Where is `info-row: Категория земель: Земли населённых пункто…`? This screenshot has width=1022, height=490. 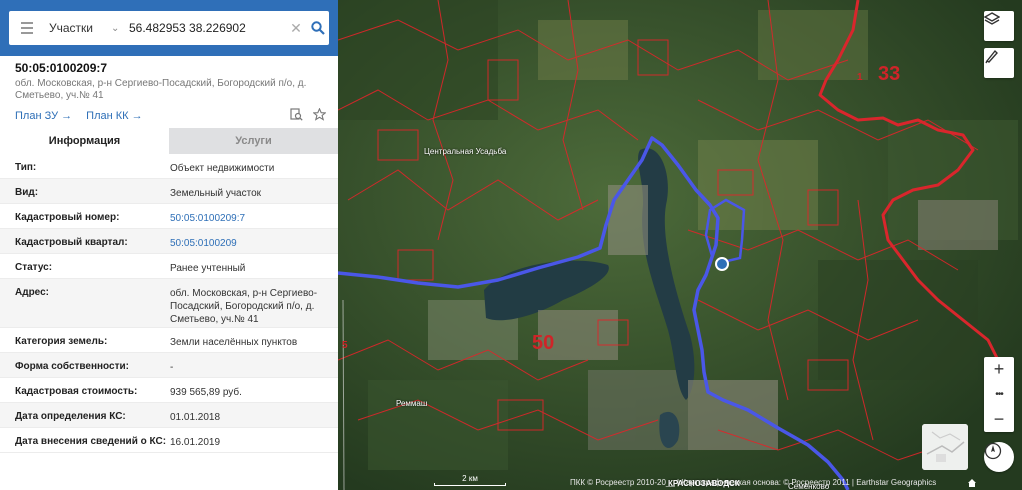
info-row: Категория земель: Земли населённых пункто… is located at coordinates (169, 340).